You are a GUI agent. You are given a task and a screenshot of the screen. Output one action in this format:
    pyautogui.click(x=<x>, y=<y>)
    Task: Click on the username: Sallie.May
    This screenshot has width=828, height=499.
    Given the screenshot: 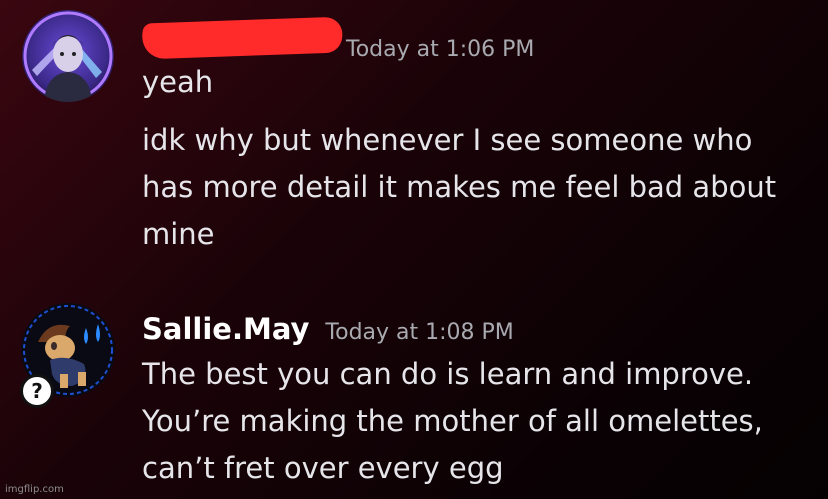 What is the action you would take?
    pyautogui.click(x=225, y=329)
    